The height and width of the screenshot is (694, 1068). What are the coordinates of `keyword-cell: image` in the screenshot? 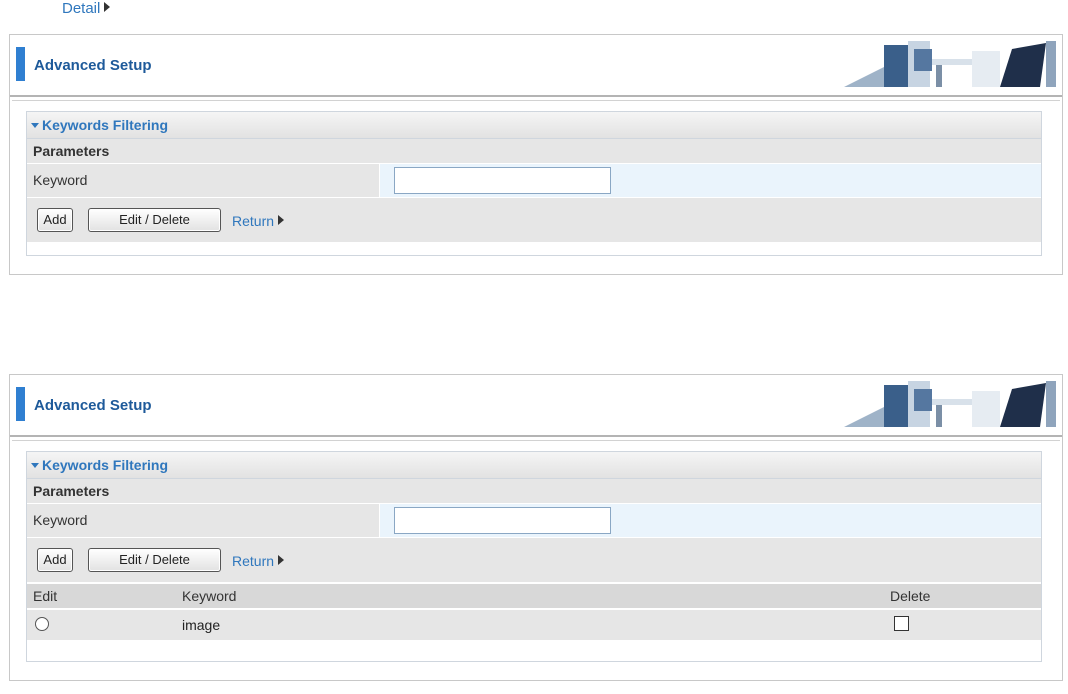 It's located at (201, 625).